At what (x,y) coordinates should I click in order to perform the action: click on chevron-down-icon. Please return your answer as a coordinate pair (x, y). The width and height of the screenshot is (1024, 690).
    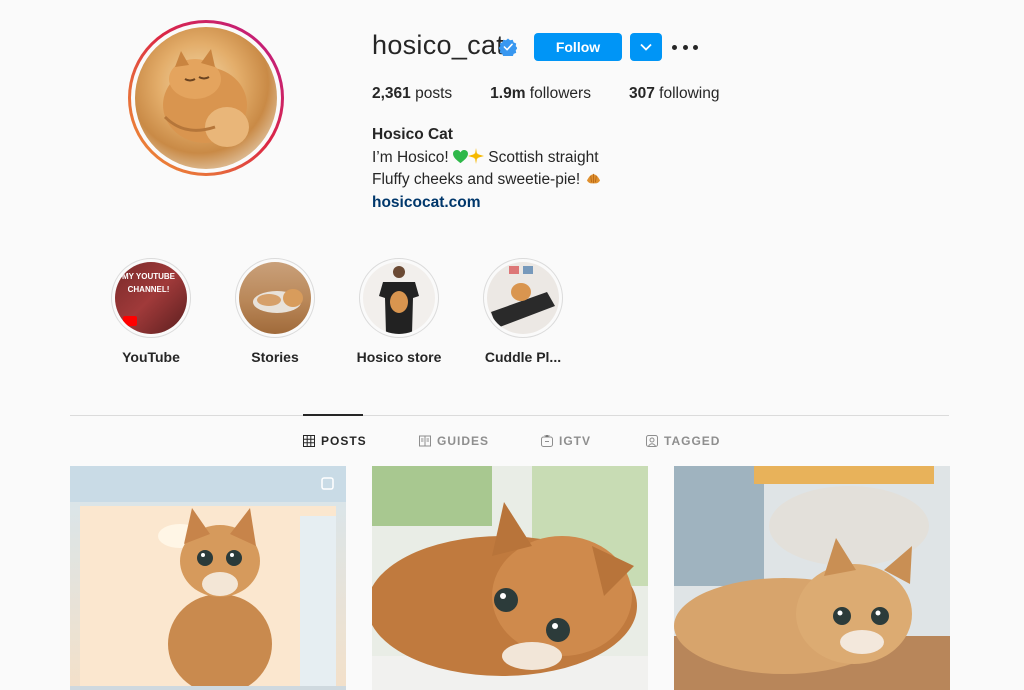
    Looking at the image, I should click on (646, 47).